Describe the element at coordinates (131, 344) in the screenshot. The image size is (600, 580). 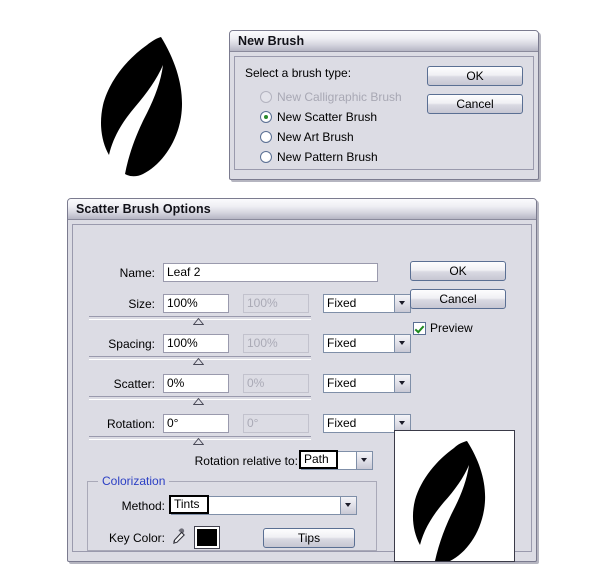
I see `spacing-label: Spacing:` at that location.